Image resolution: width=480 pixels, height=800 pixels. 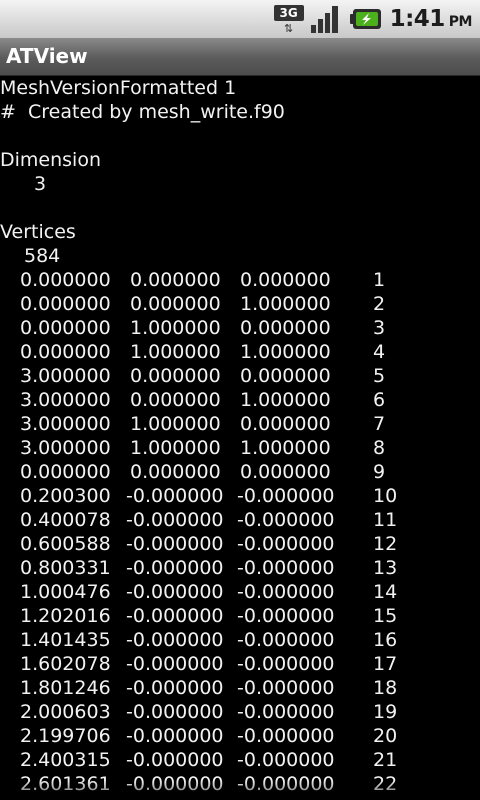 I want to click on vertex-x: 2.000603, so click(x=65, y=712).